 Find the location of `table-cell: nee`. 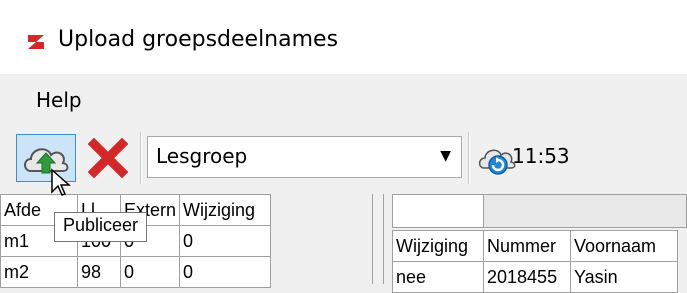

table-cell: nee is located at coordinates (438, 277).